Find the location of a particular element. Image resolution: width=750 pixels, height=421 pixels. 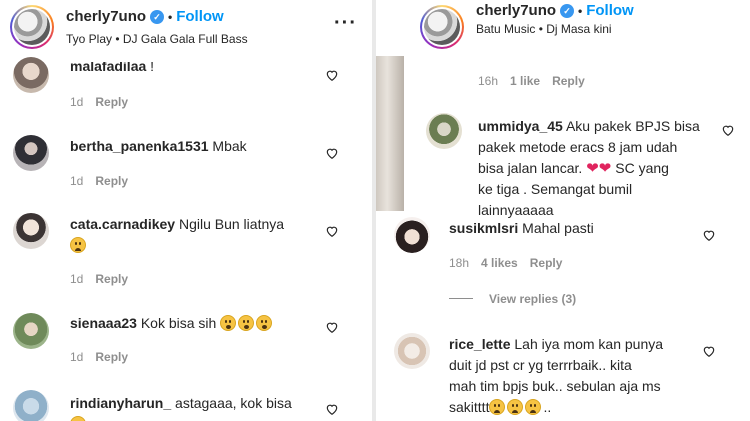

comment-username: ummidya_45 is located at coordinates (520, 126).